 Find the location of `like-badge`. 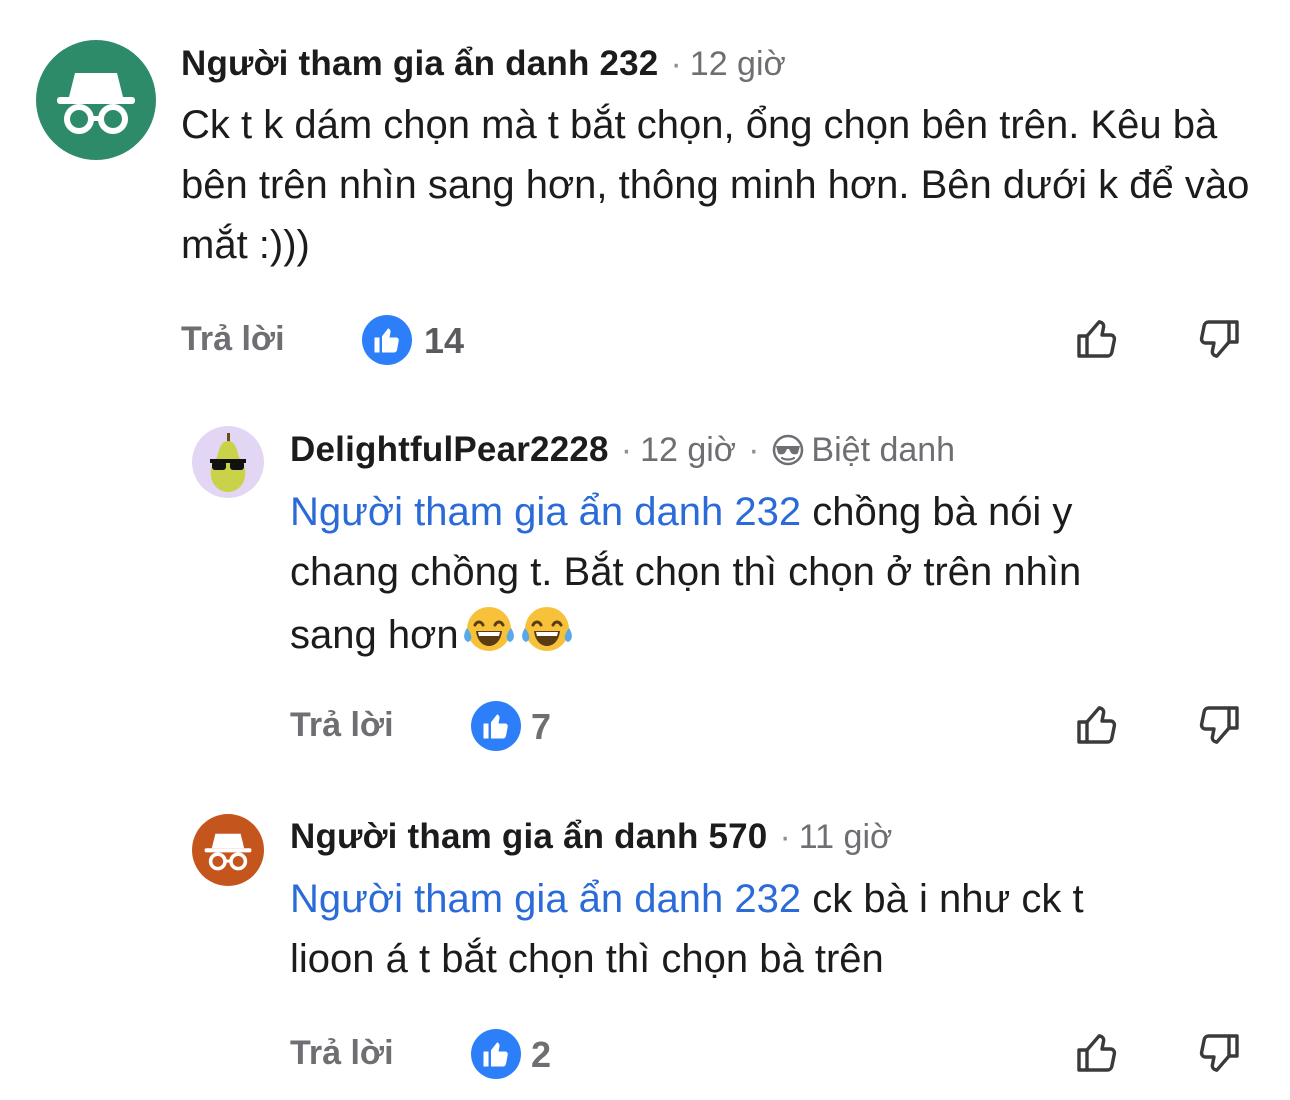

like-badge is located at coordinates (496, 1054).